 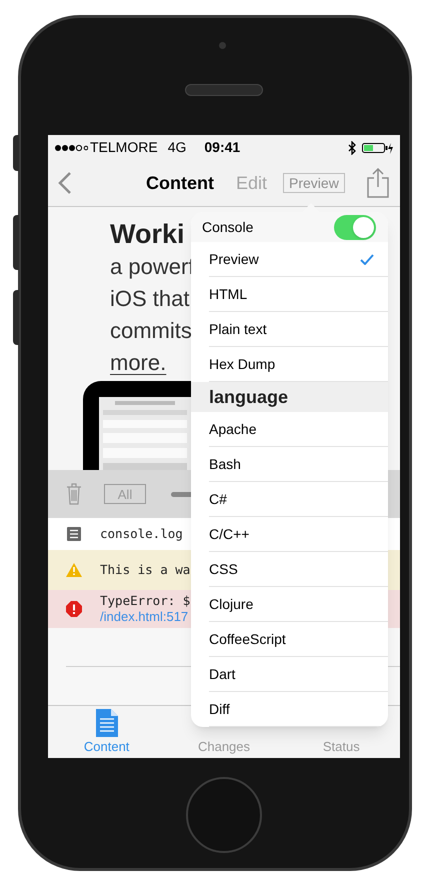 I want to click on carrier-name: TELMORE, so click(x=124, y=147).